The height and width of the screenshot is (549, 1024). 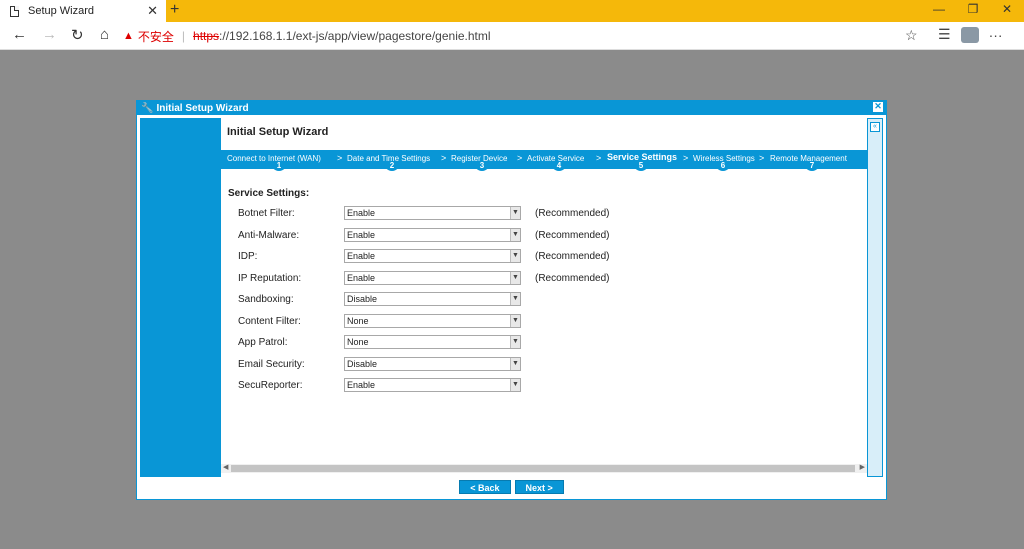 What do you see at coordinates (559, 166) in the screenshot?
I see `step-4-number: 4` at bounding box center [559, 166].